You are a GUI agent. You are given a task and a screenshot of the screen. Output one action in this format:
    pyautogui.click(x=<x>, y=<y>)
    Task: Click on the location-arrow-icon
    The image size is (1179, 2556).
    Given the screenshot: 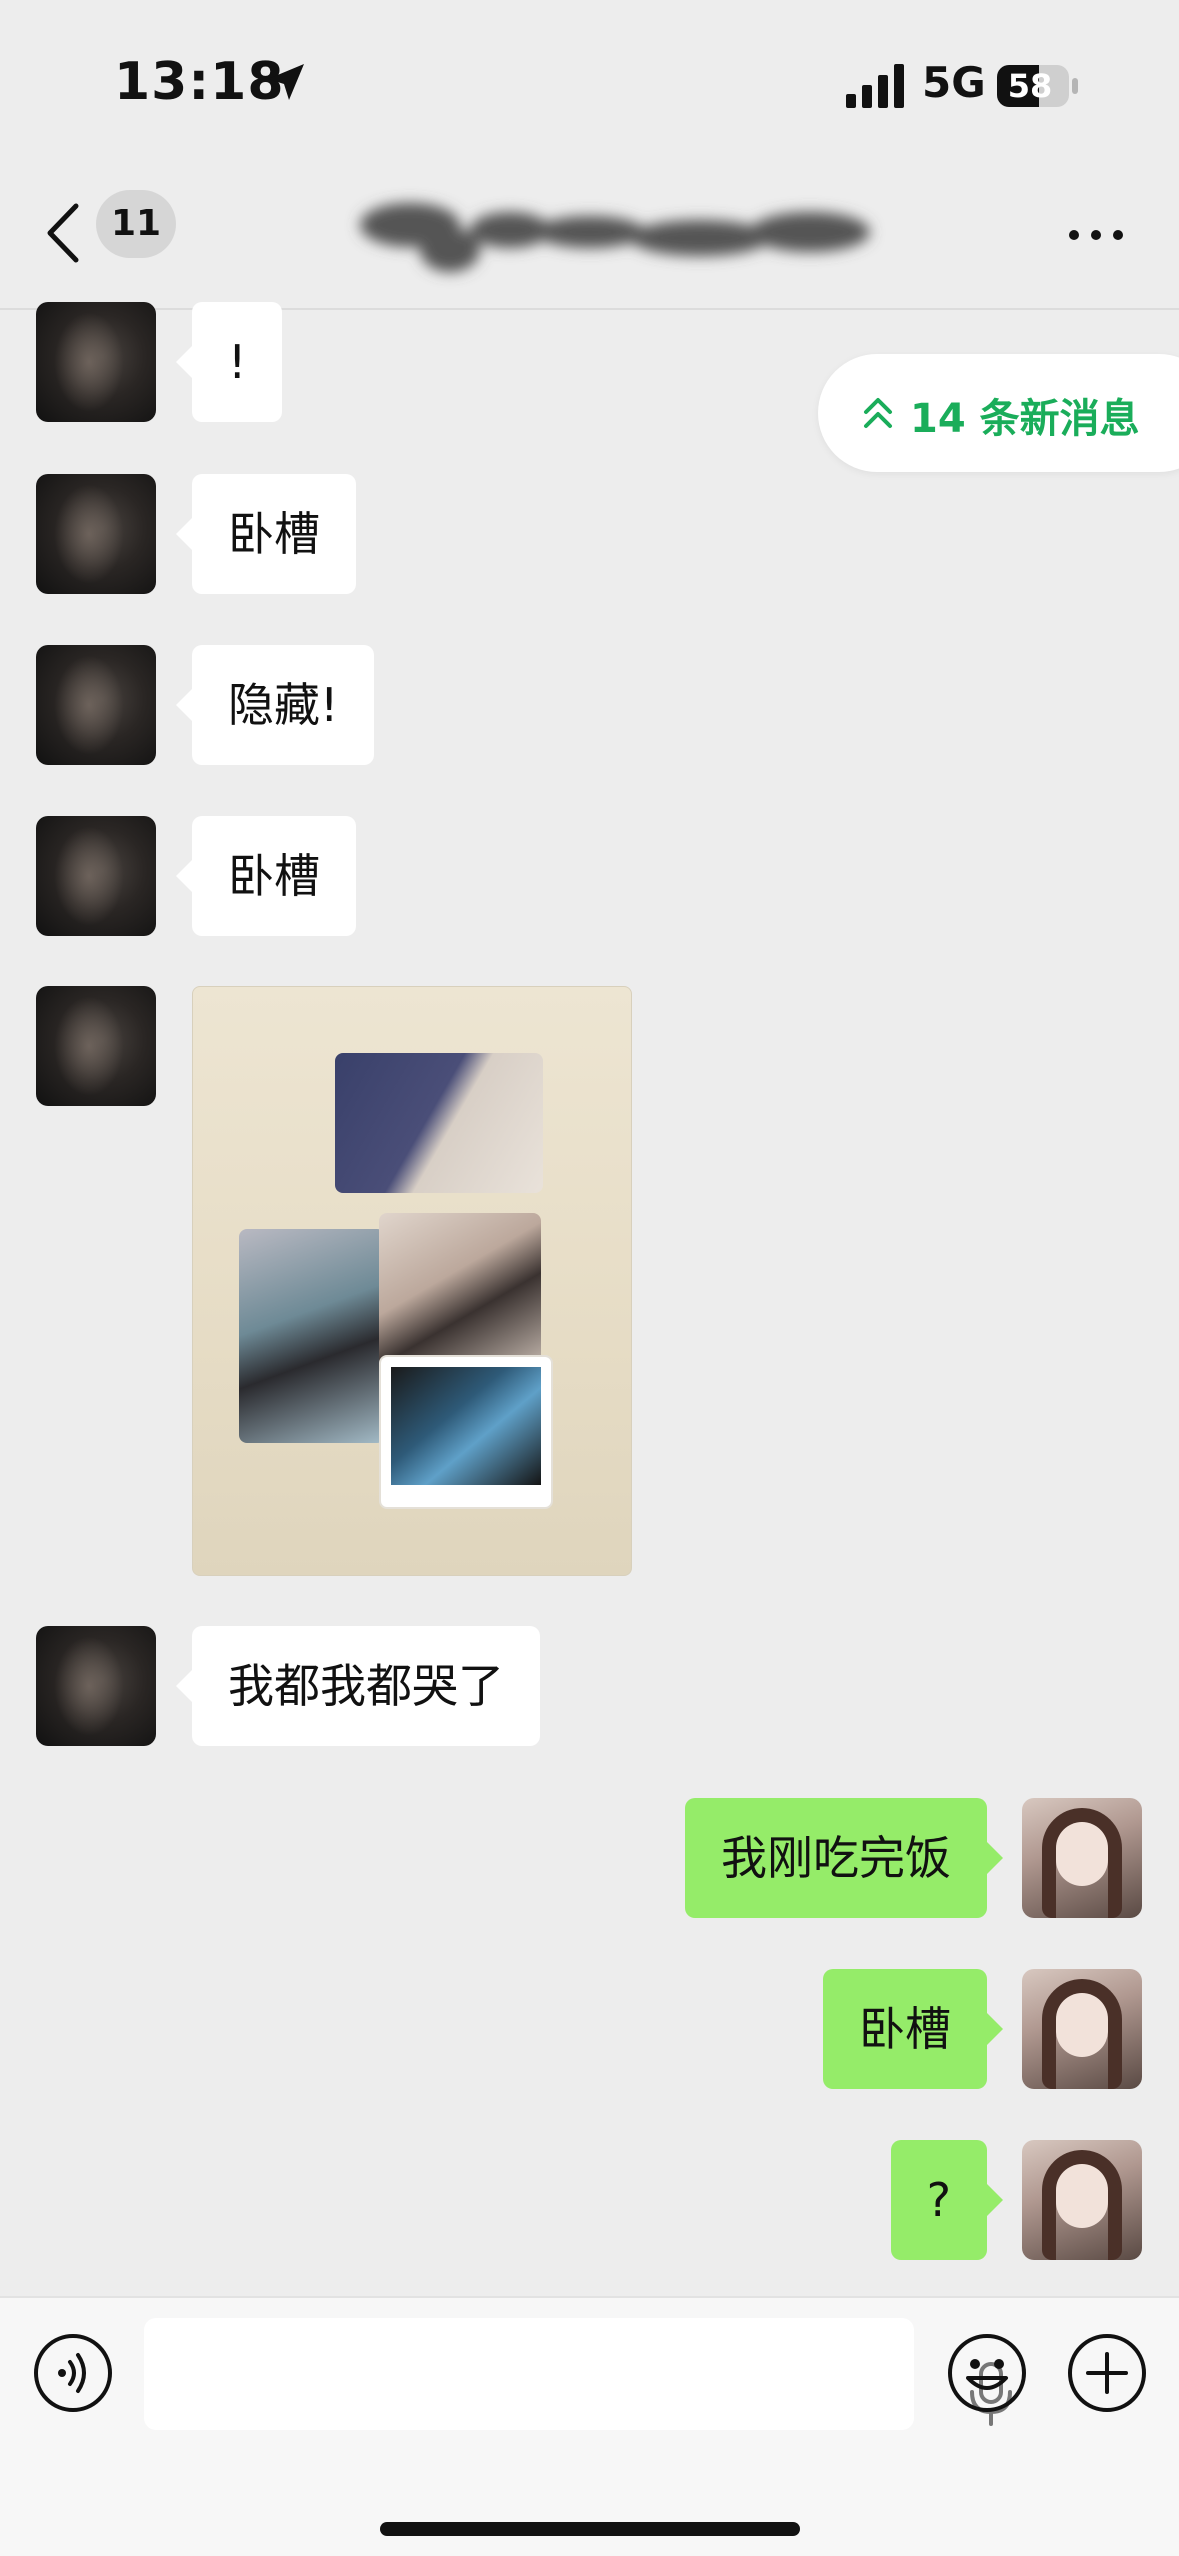 What is the action you would take?
    pyautogui.click(x=286, y=82)
    